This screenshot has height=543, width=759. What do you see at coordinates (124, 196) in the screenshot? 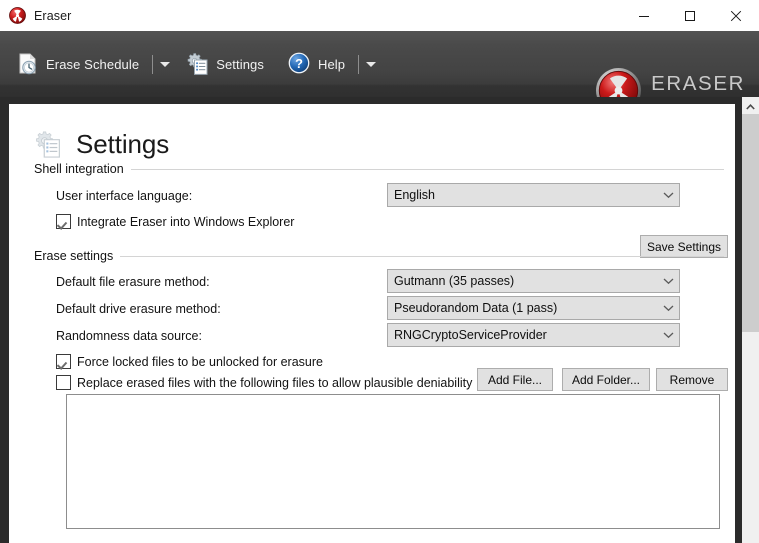
I see `label-ui-language: User interface language:` at bounding box center [124, 196].